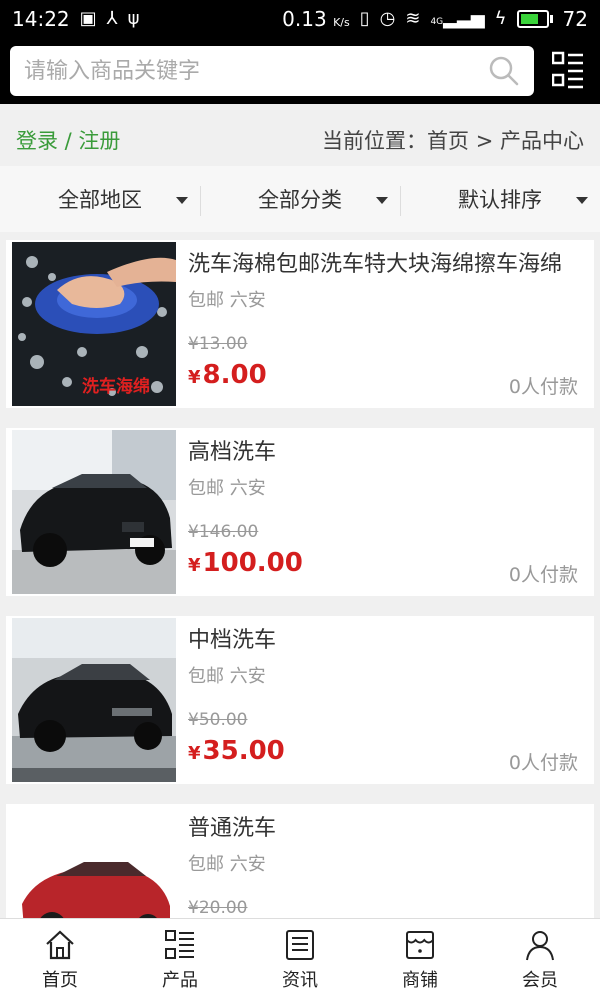 The image size is (600, 1000). What do you see at coordinates (60, 959) in the screenshot?
I see `nav-home: 首页` at bounding box center [60, 959].